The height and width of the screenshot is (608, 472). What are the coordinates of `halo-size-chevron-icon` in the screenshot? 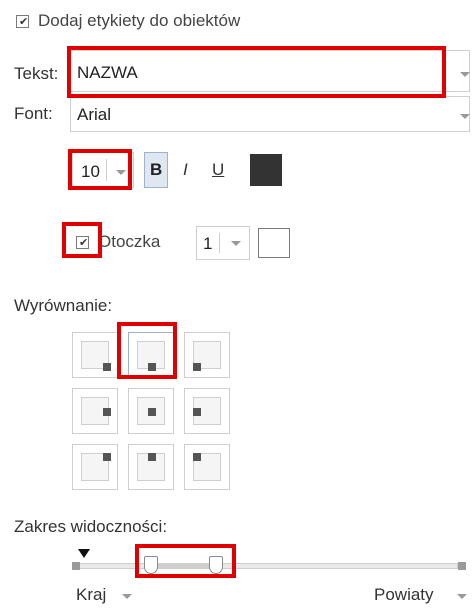 It's located at (236, 243).